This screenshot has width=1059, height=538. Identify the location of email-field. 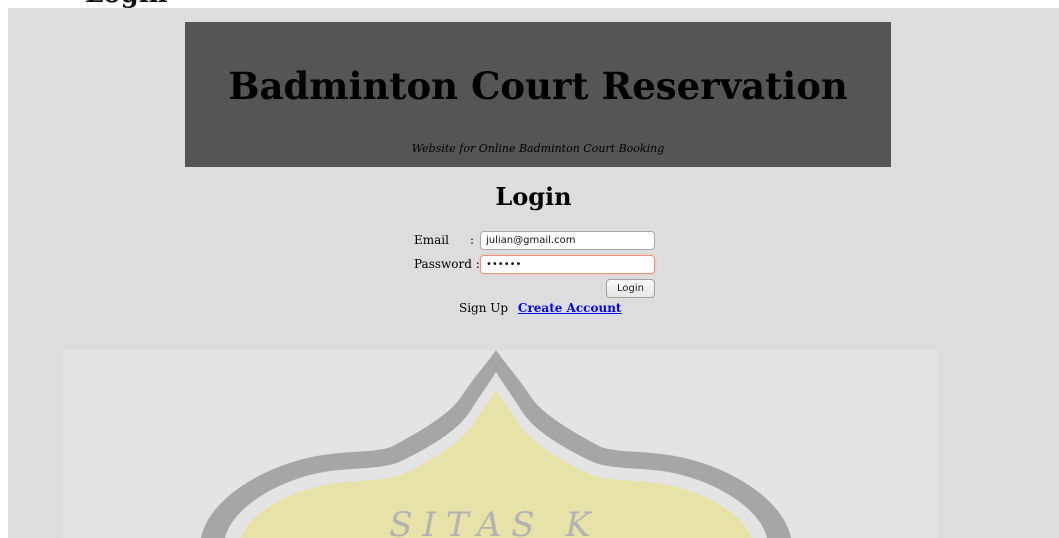
(567, 240).